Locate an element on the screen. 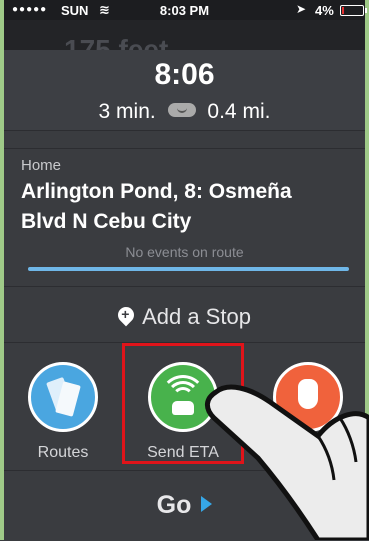 This screenshot has height=541, width=369. go-button: Go is located at coordinates (184, 505).